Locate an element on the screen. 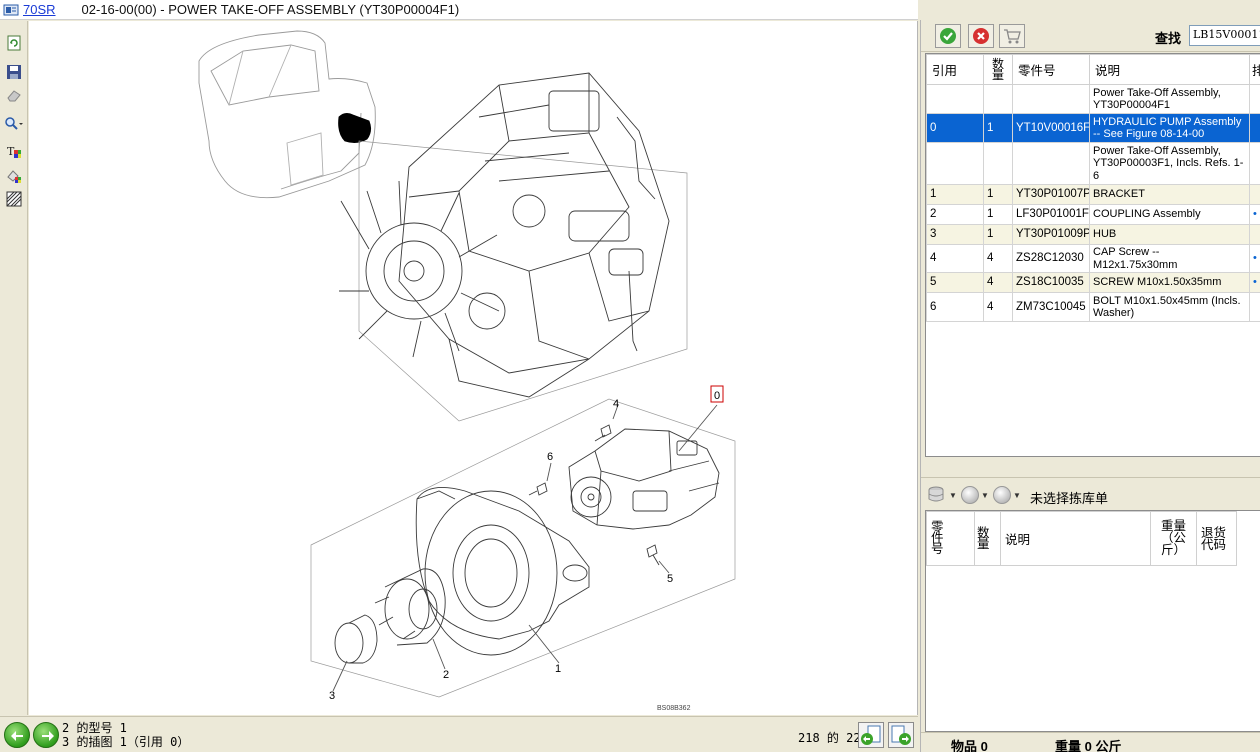 Image resolution: width=1260 pixels, height=752 pixels. pattern-button is located at coordinates (14, 199).